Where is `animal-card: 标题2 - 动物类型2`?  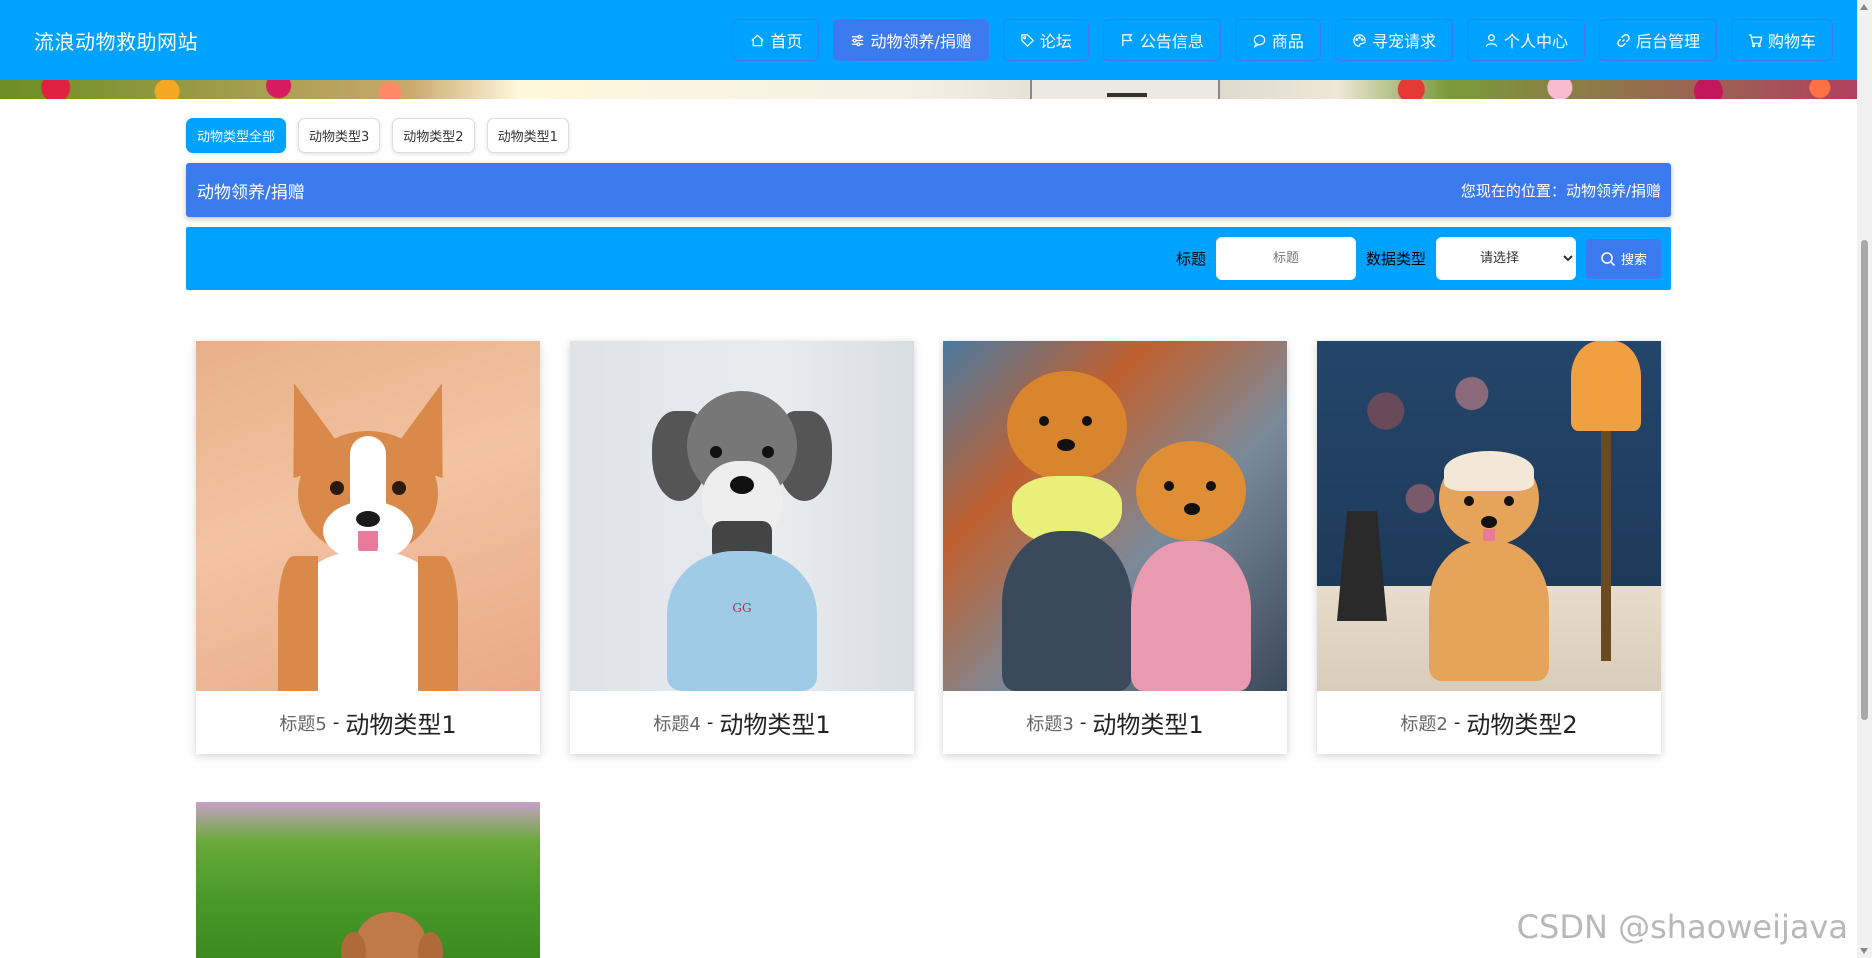
animal-card: 标题2 - 动物类型2 is located at coordinates (1489, 547).